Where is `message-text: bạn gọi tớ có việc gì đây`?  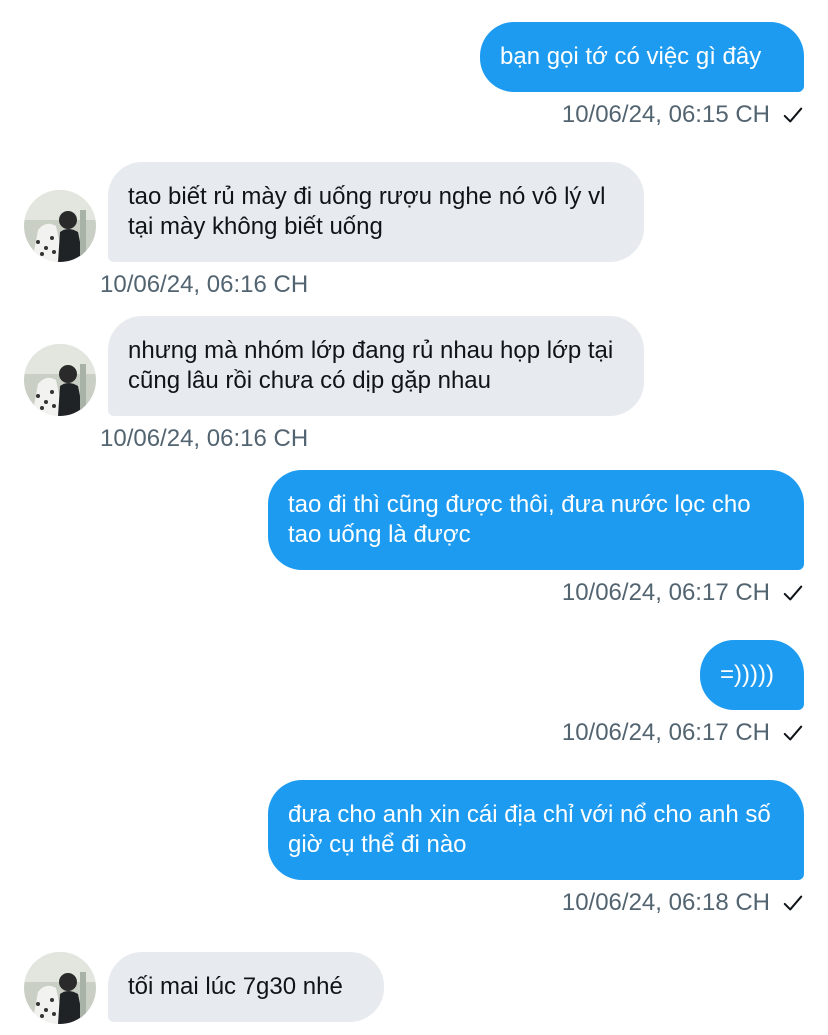 message-text: bạn gọi tớ có việc gì đây is located at coordinates (631, 56).